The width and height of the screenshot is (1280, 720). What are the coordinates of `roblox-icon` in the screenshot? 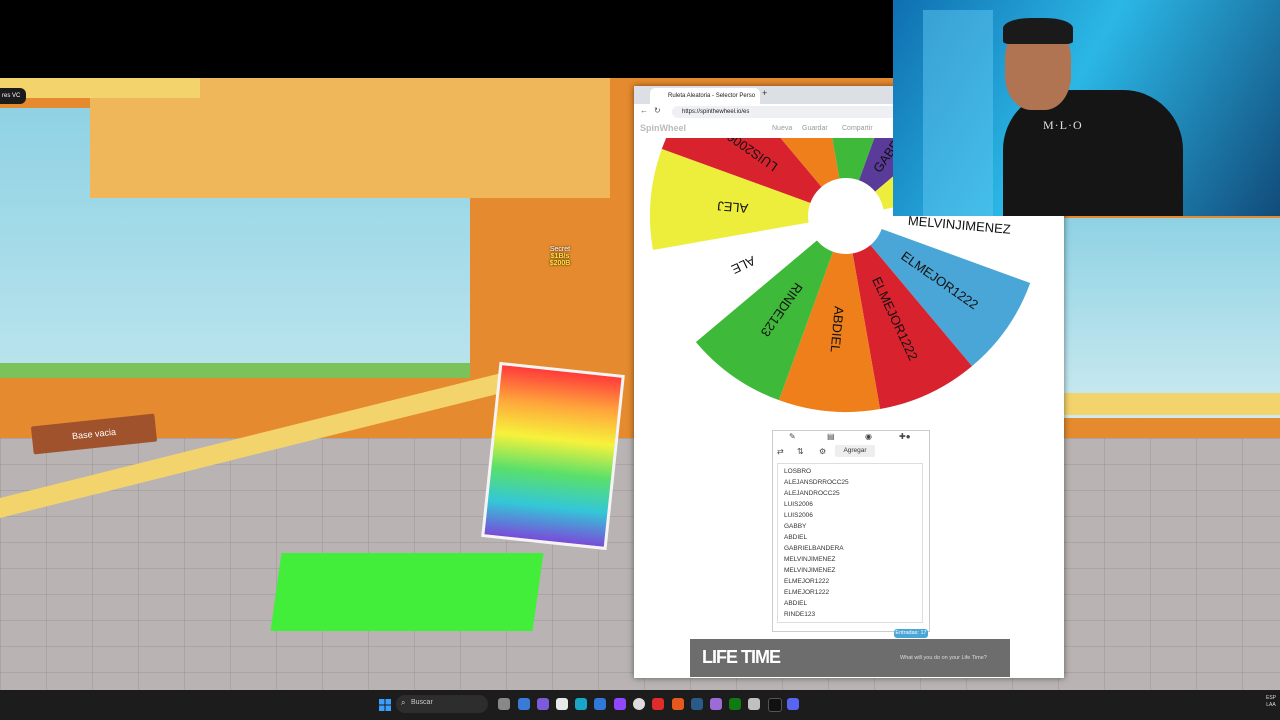 It's located at (562, 704).